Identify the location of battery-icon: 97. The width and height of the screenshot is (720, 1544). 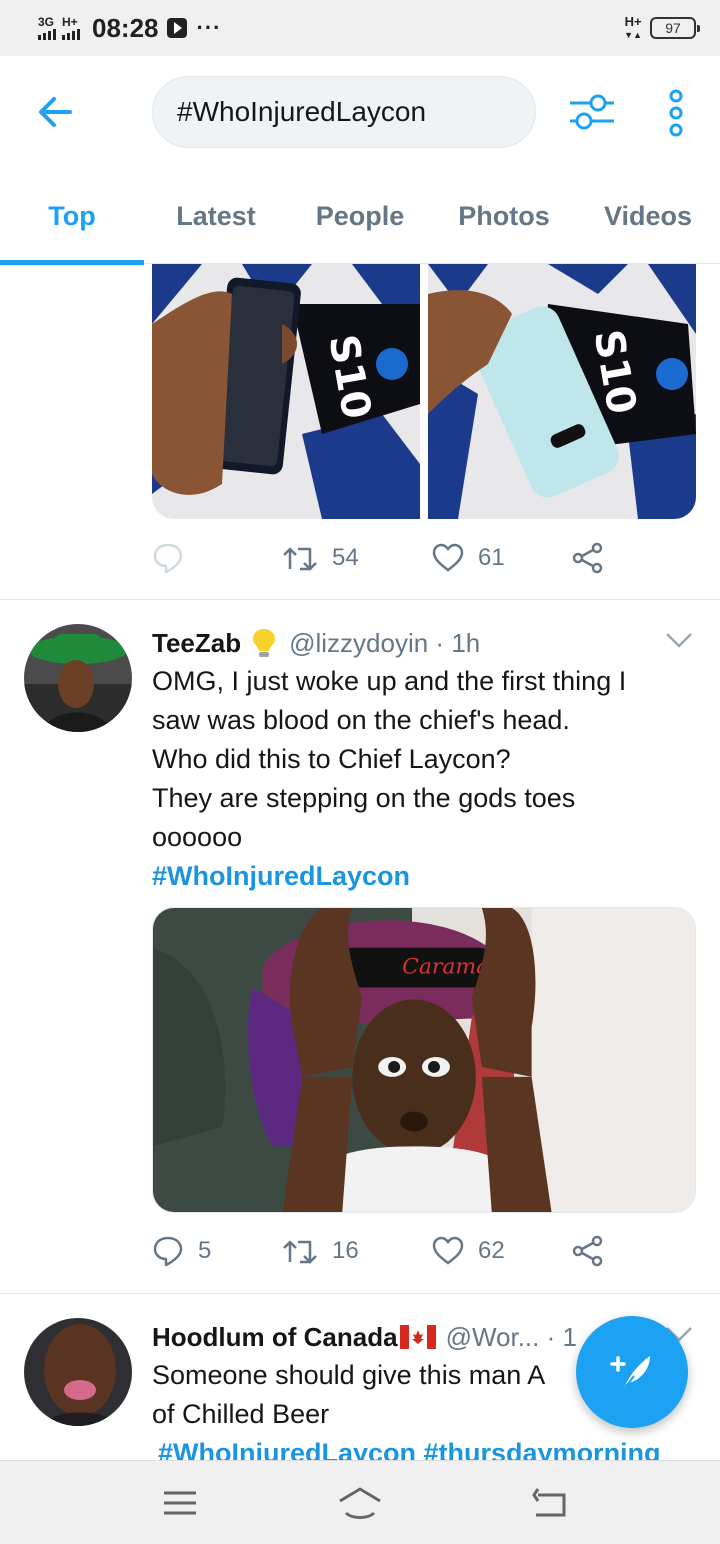
(675, 28).